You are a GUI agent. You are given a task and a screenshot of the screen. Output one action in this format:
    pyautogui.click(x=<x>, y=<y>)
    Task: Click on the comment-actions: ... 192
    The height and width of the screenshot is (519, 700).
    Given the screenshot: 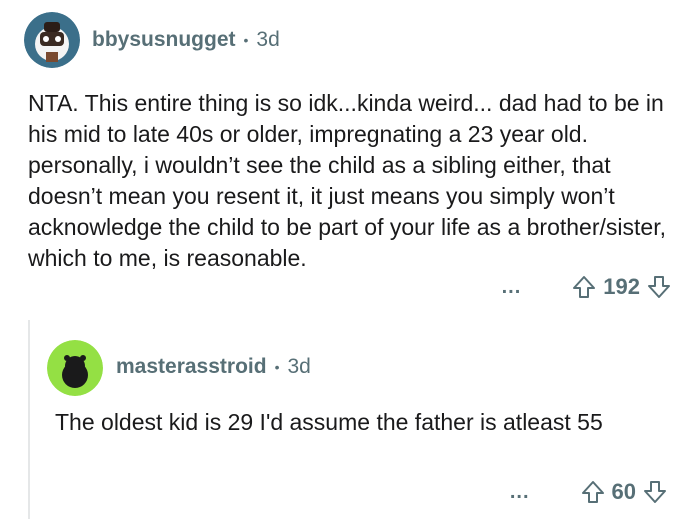 What is the action you would take?
    pyautogui.click(x=587, y=287)
    